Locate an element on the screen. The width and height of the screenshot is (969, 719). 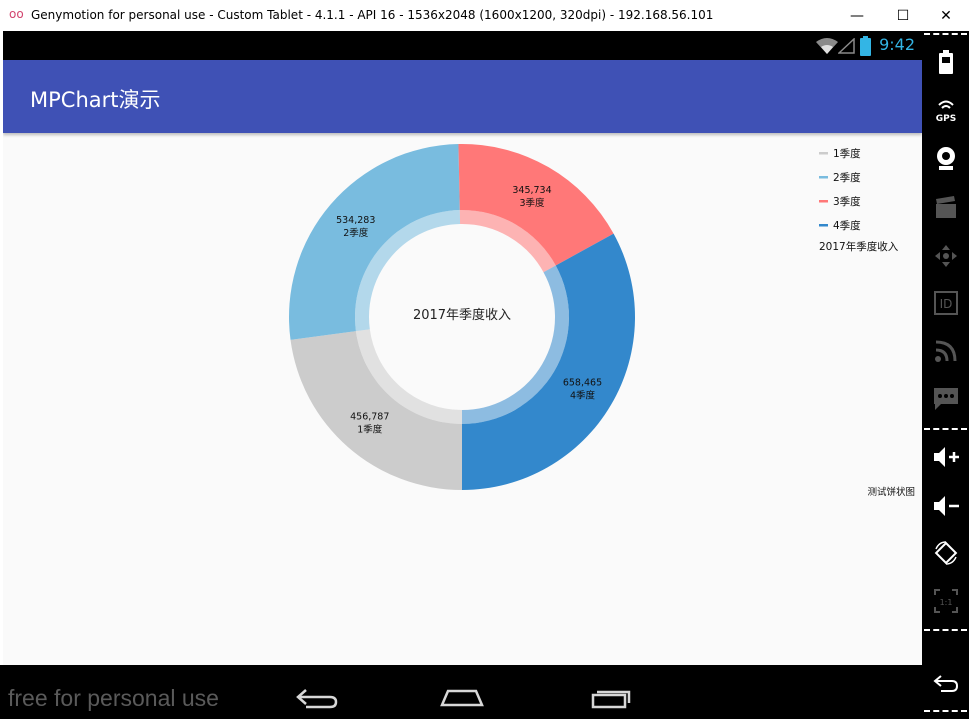
status-time: 9:42 is located at coordinates (897, 44).